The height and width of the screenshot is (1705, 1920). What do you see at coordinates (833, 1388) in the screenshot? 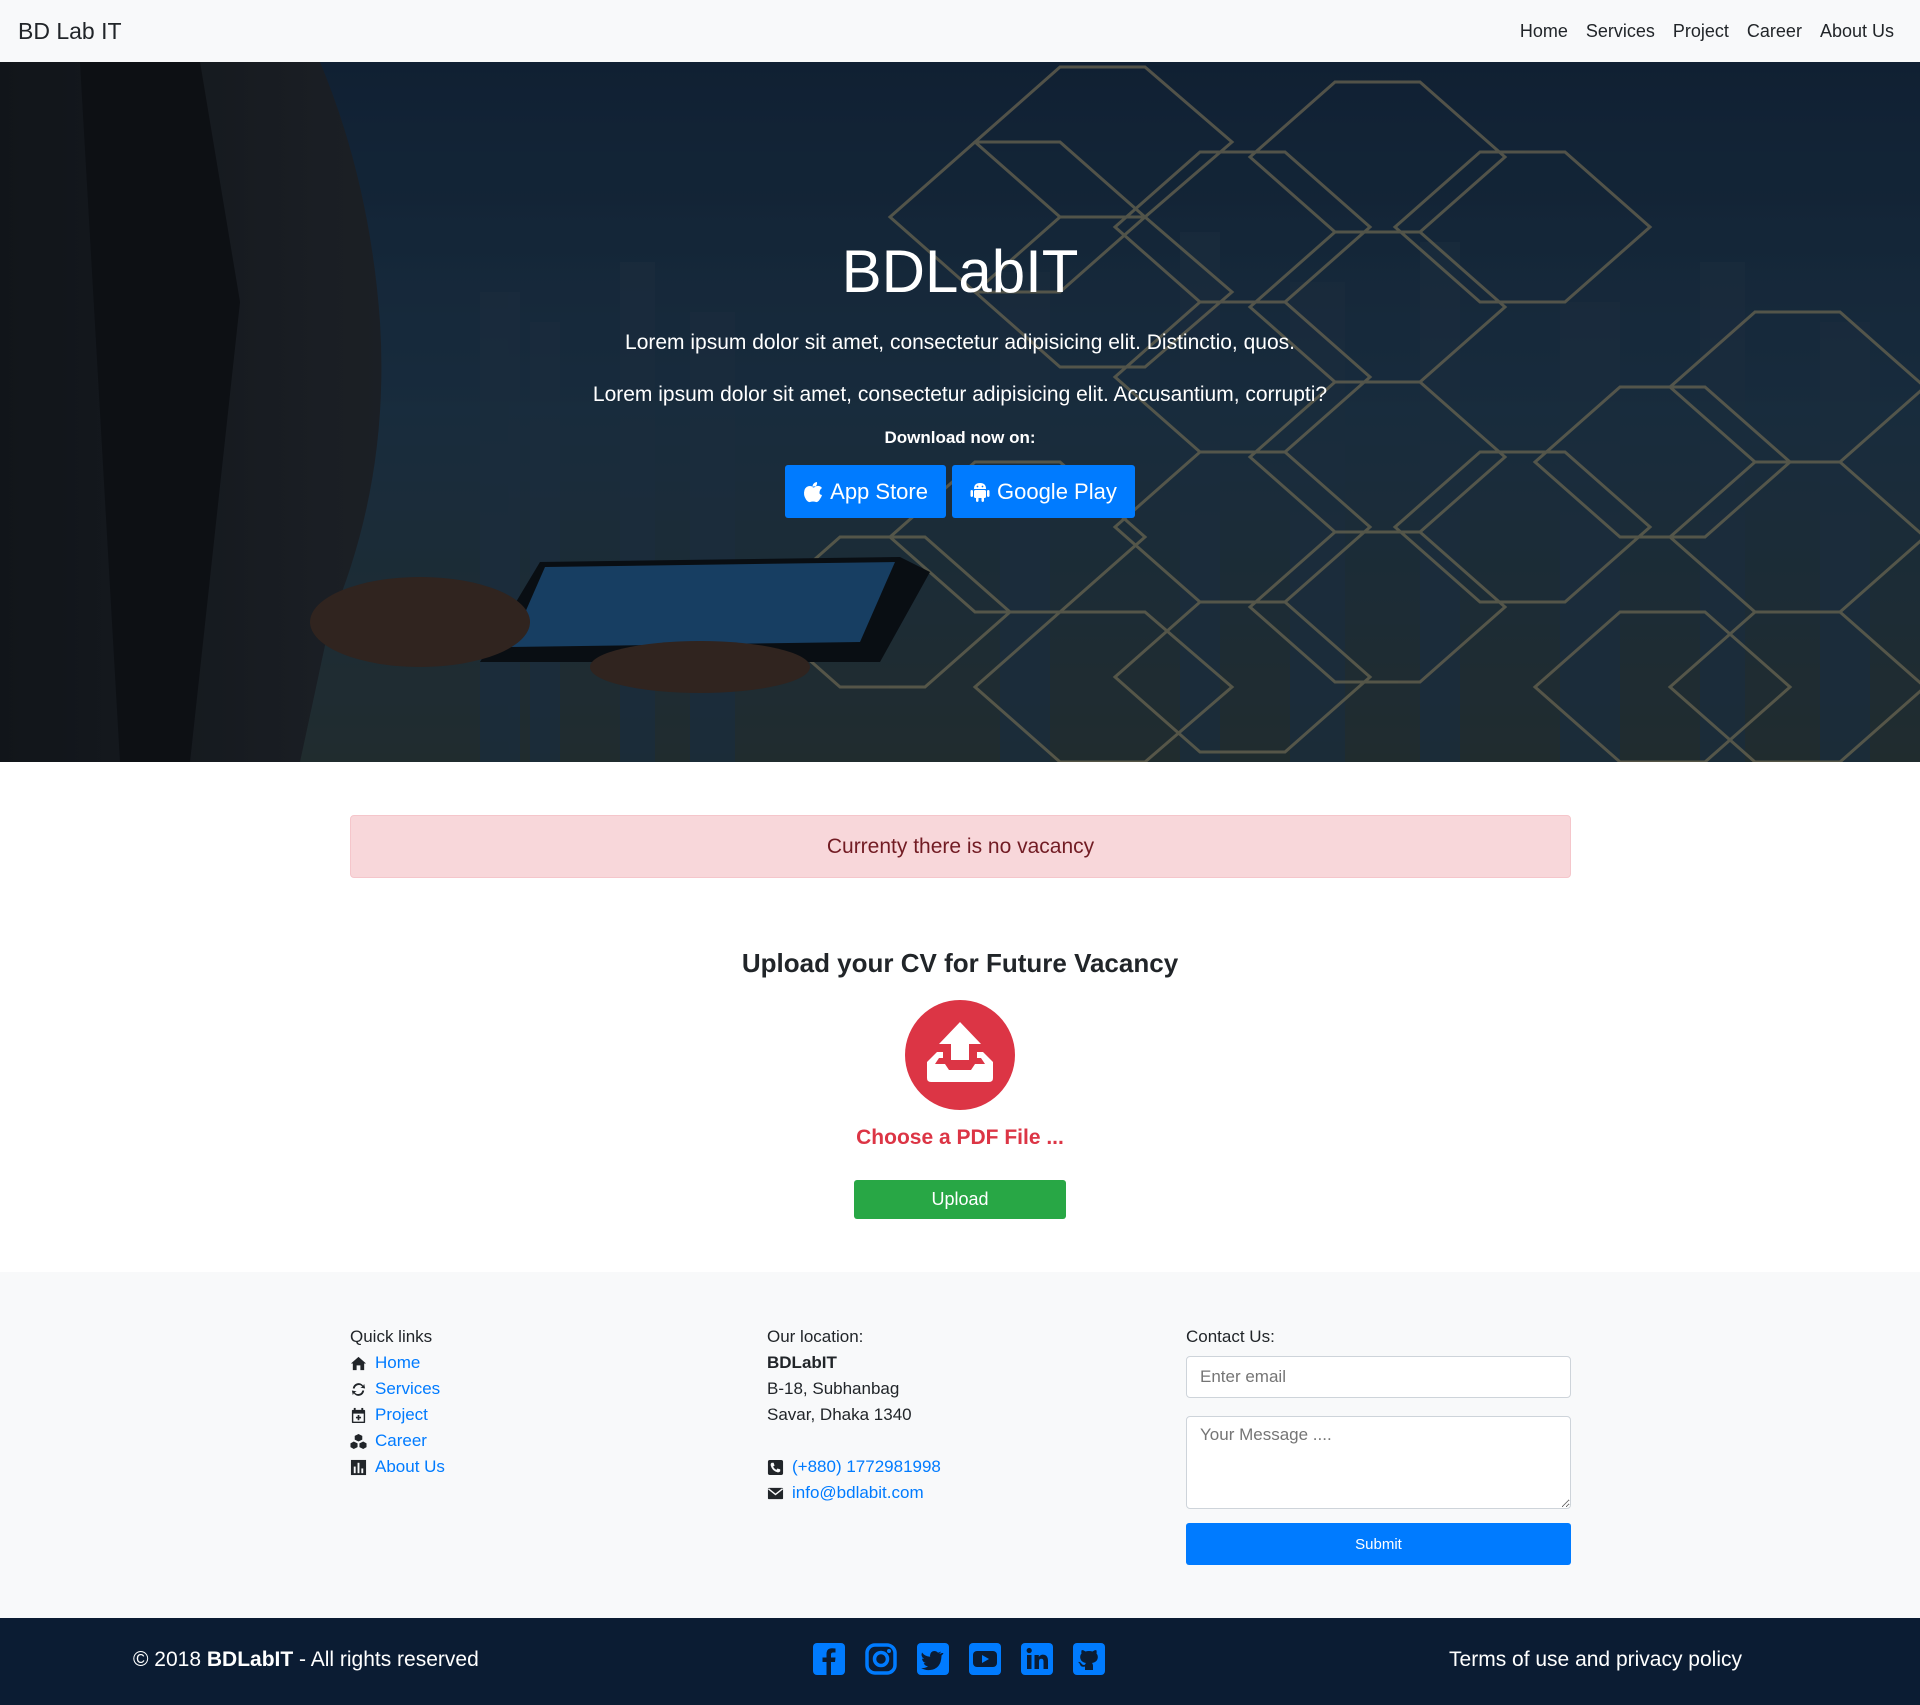
I see `address-line-1: B-18, Subhanbag` at bounding box center [833, 1388].